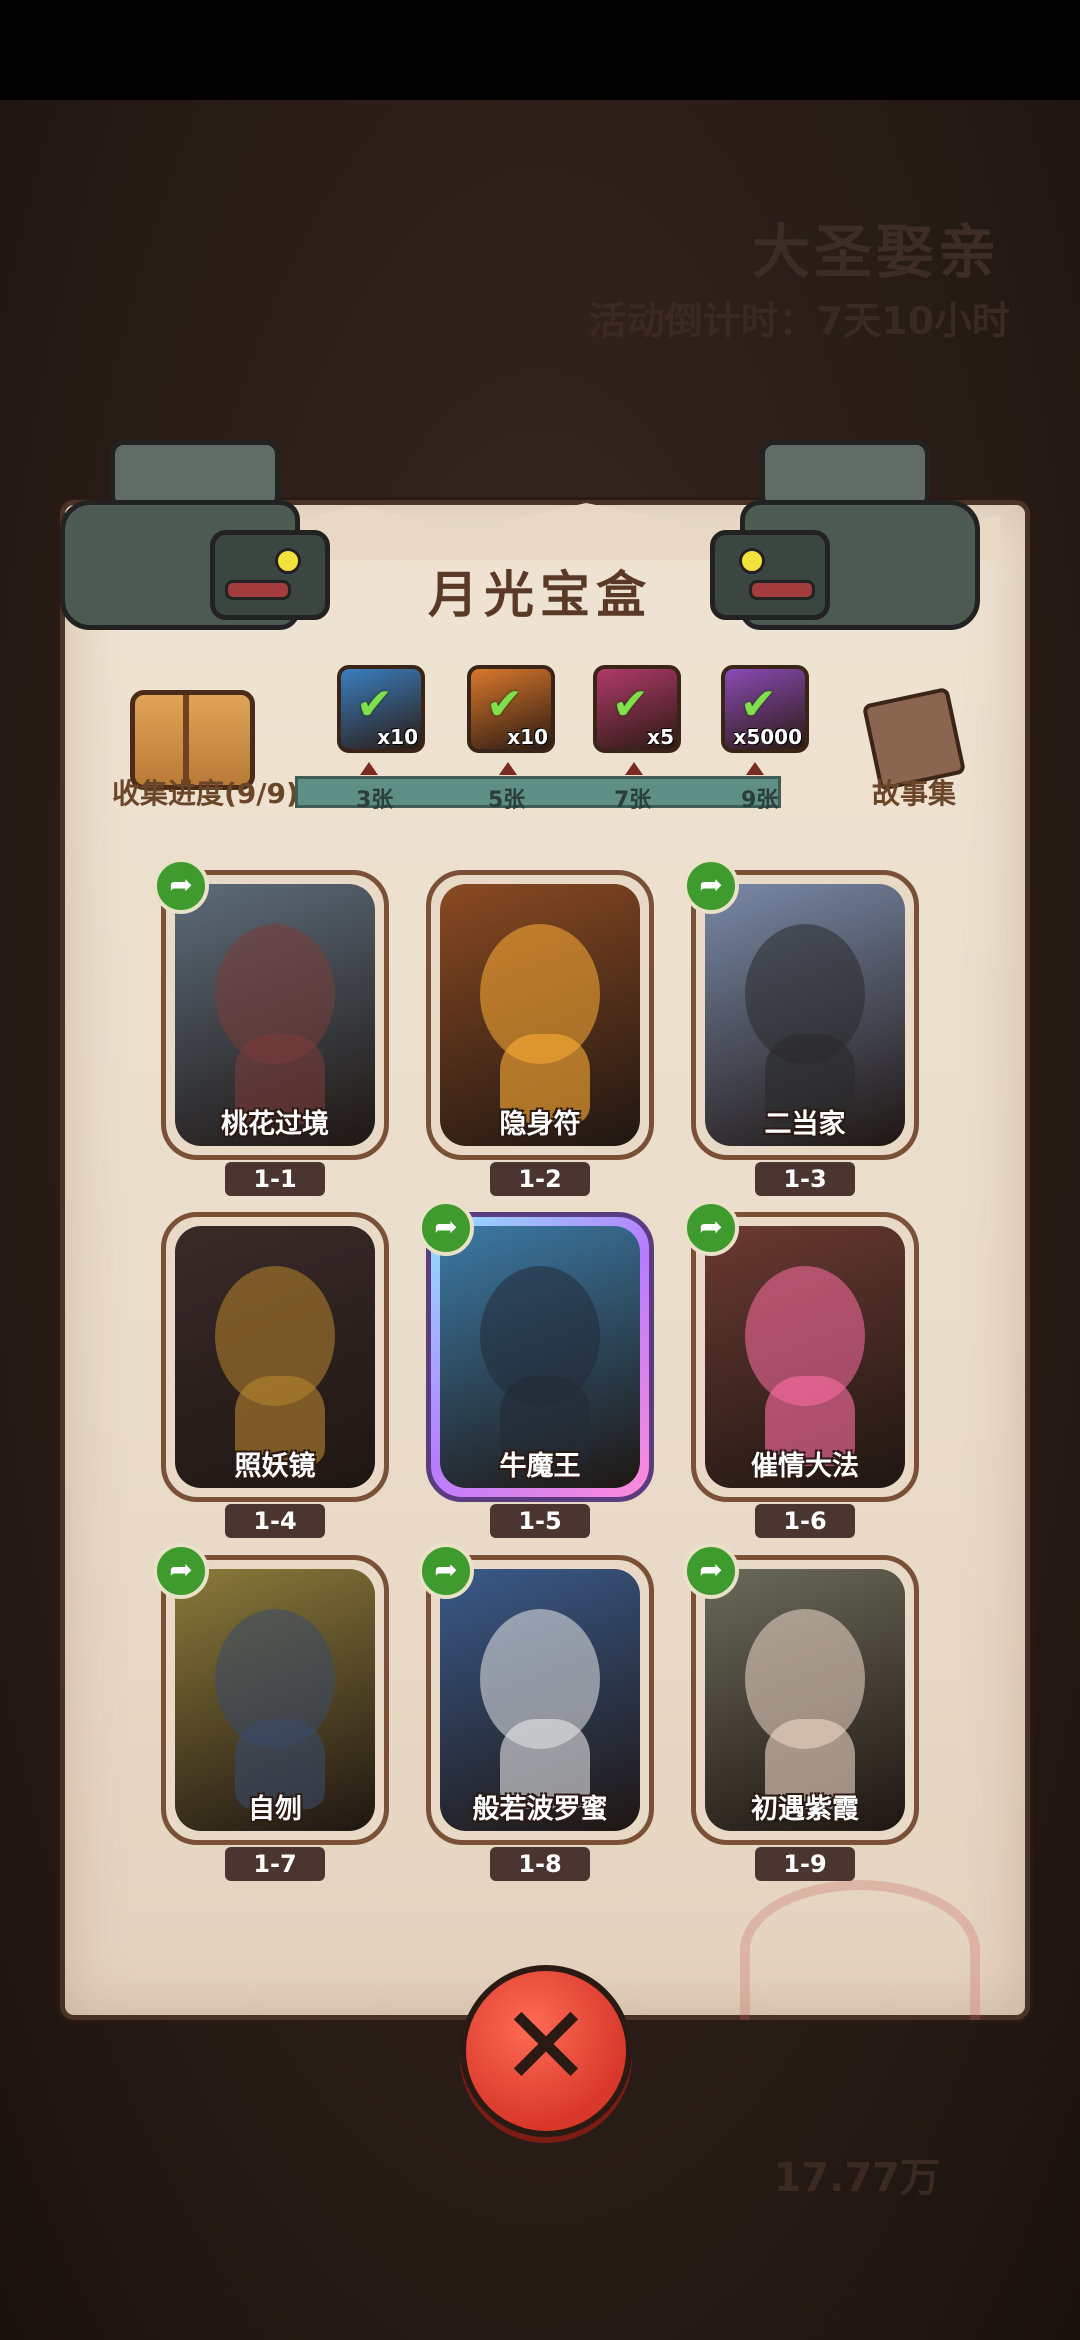 The width and height of the screenshot is (1080, 2340). What do you see at coordinates (540, 1466) in the screenshot?
I see `card-title: 牛魔王` at bounding box center [540, 1466].